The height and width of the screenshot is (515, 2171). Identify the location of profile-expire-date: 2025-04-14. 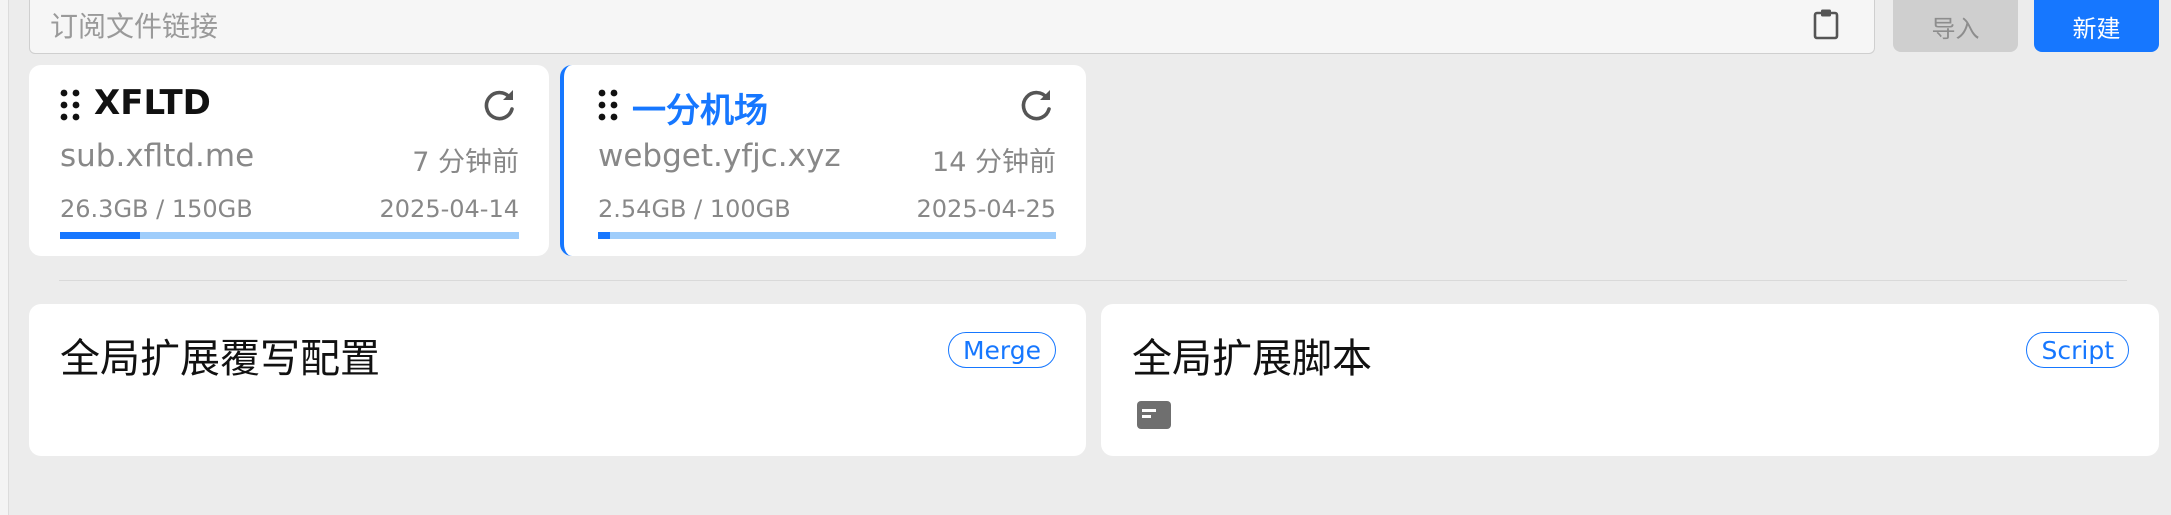
(449, 209).